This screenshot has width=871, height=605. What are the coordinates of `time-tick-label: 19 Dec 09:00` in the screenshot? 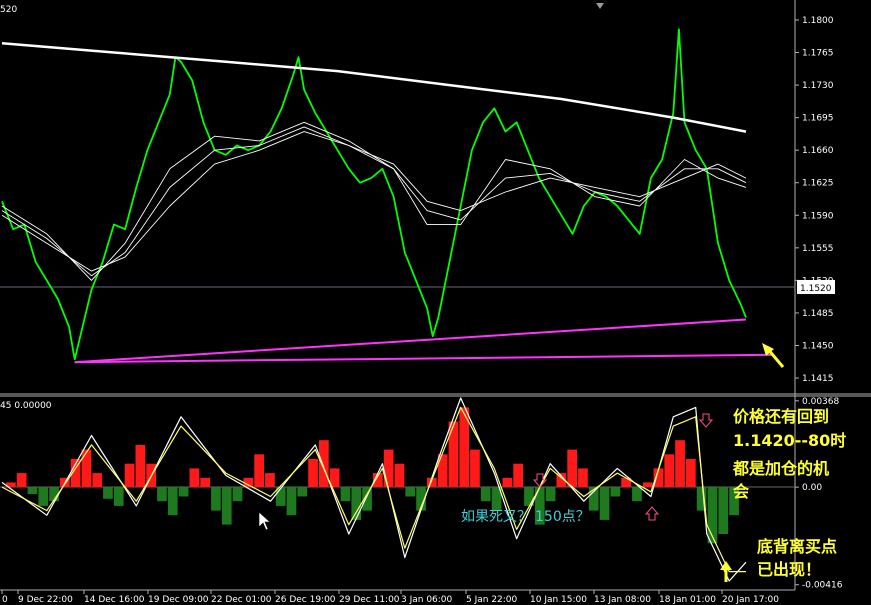 It's located at (178, 600).